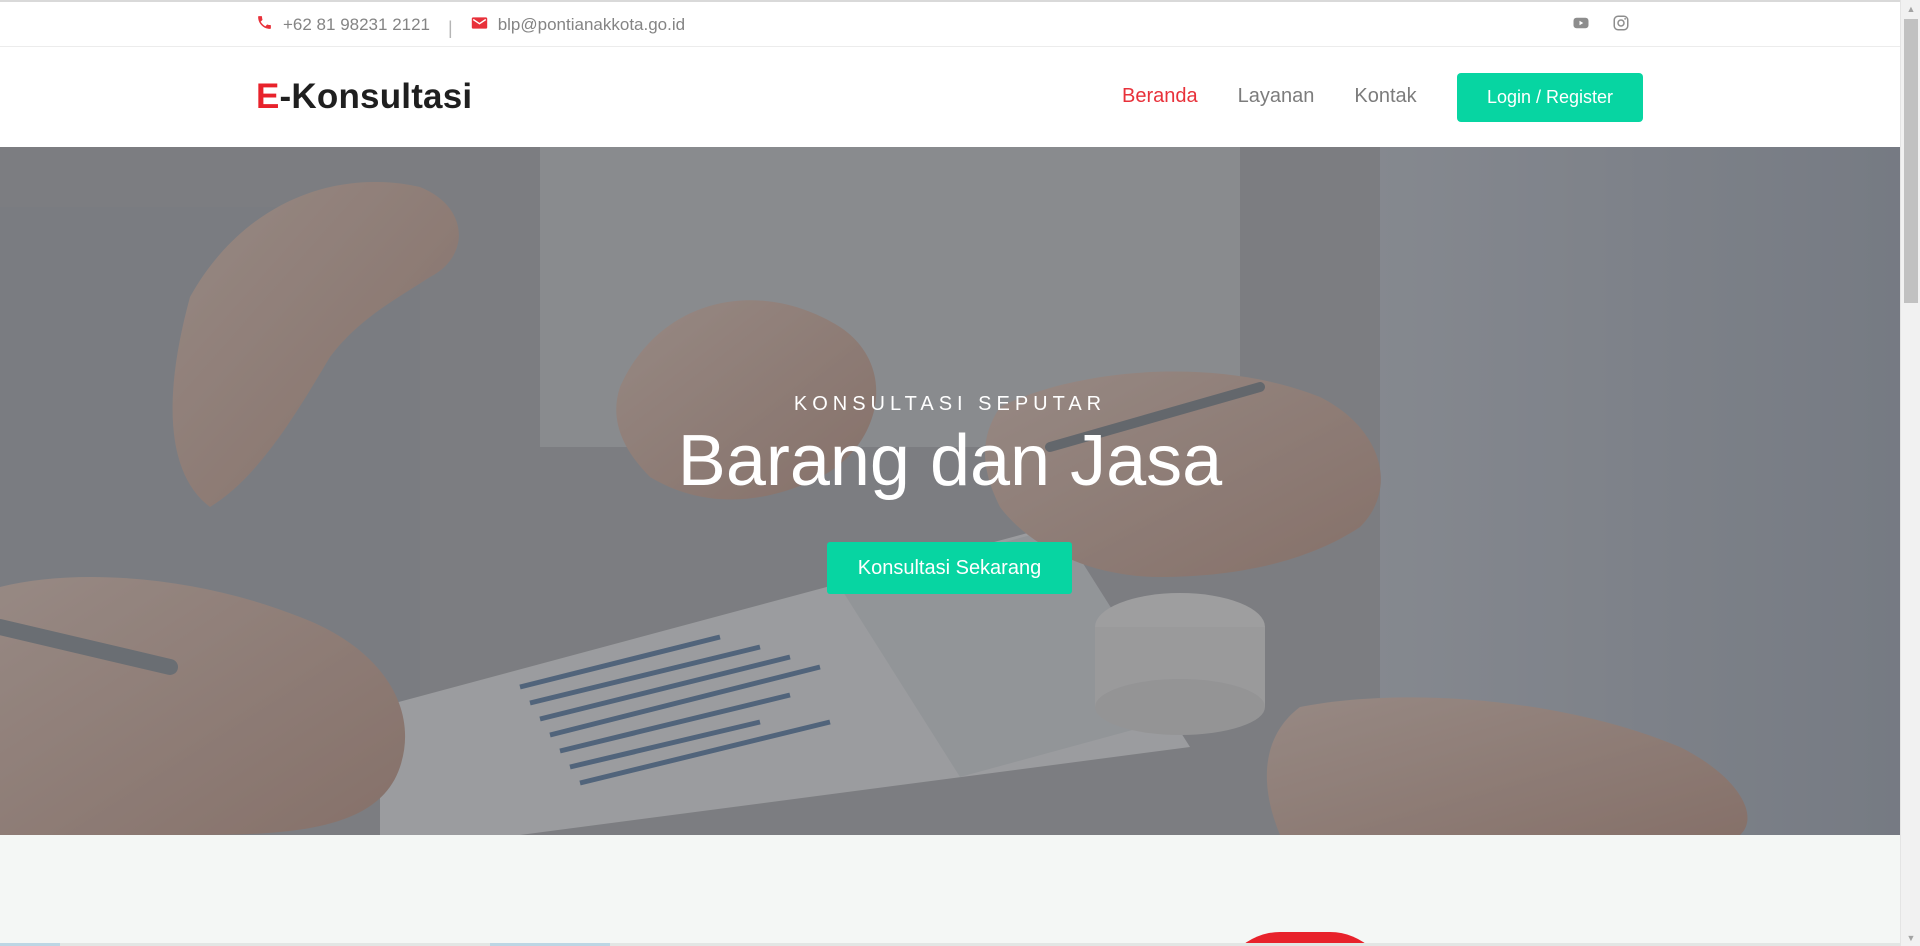 This screenshot has height=946, width=1920. Describe the element at coordinates (1160, 96) in the screenshot. I see `nav-item-beranda: Beranda` at that location.